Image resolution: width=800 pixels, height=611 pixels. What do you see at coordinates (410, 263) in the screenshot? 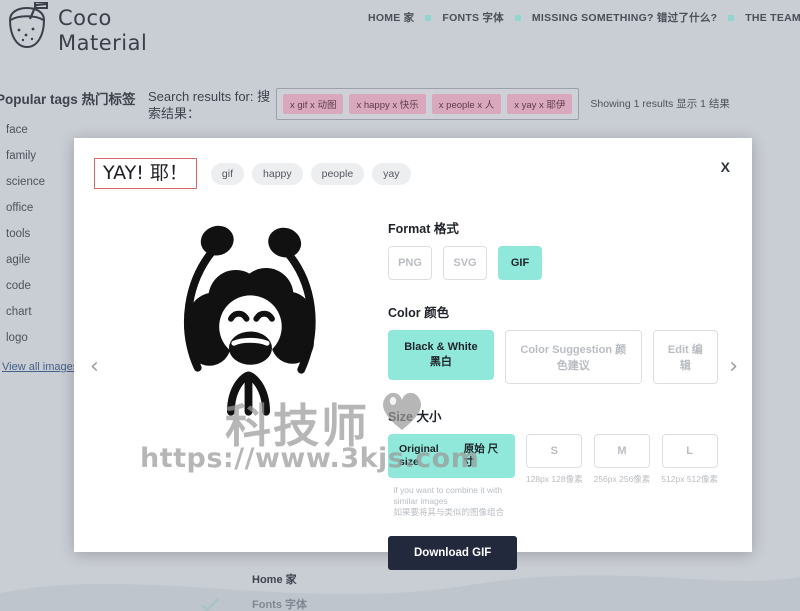
I see `format-option-png: PNG` at bounding box center [410, 263].